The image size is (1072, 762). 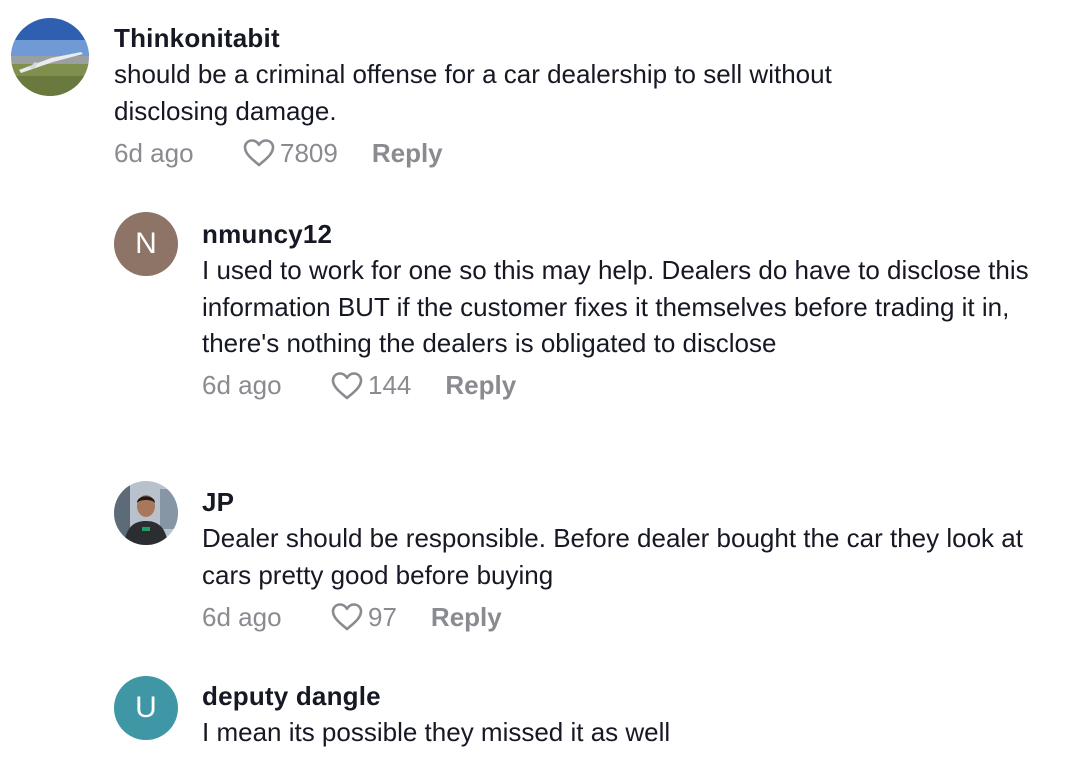 I want to click on avatar-thinkonitabit, so click(x=50, y=57).